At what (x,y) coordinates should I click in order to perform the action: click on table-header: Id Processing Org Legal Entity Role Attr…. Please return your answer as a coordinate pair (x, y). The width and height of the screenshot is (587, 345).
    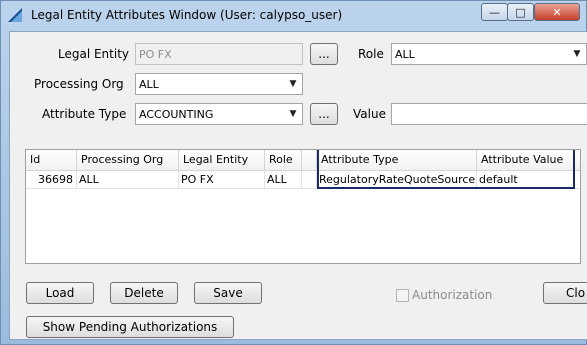
    Looking at the image, I should click on (303, 160).